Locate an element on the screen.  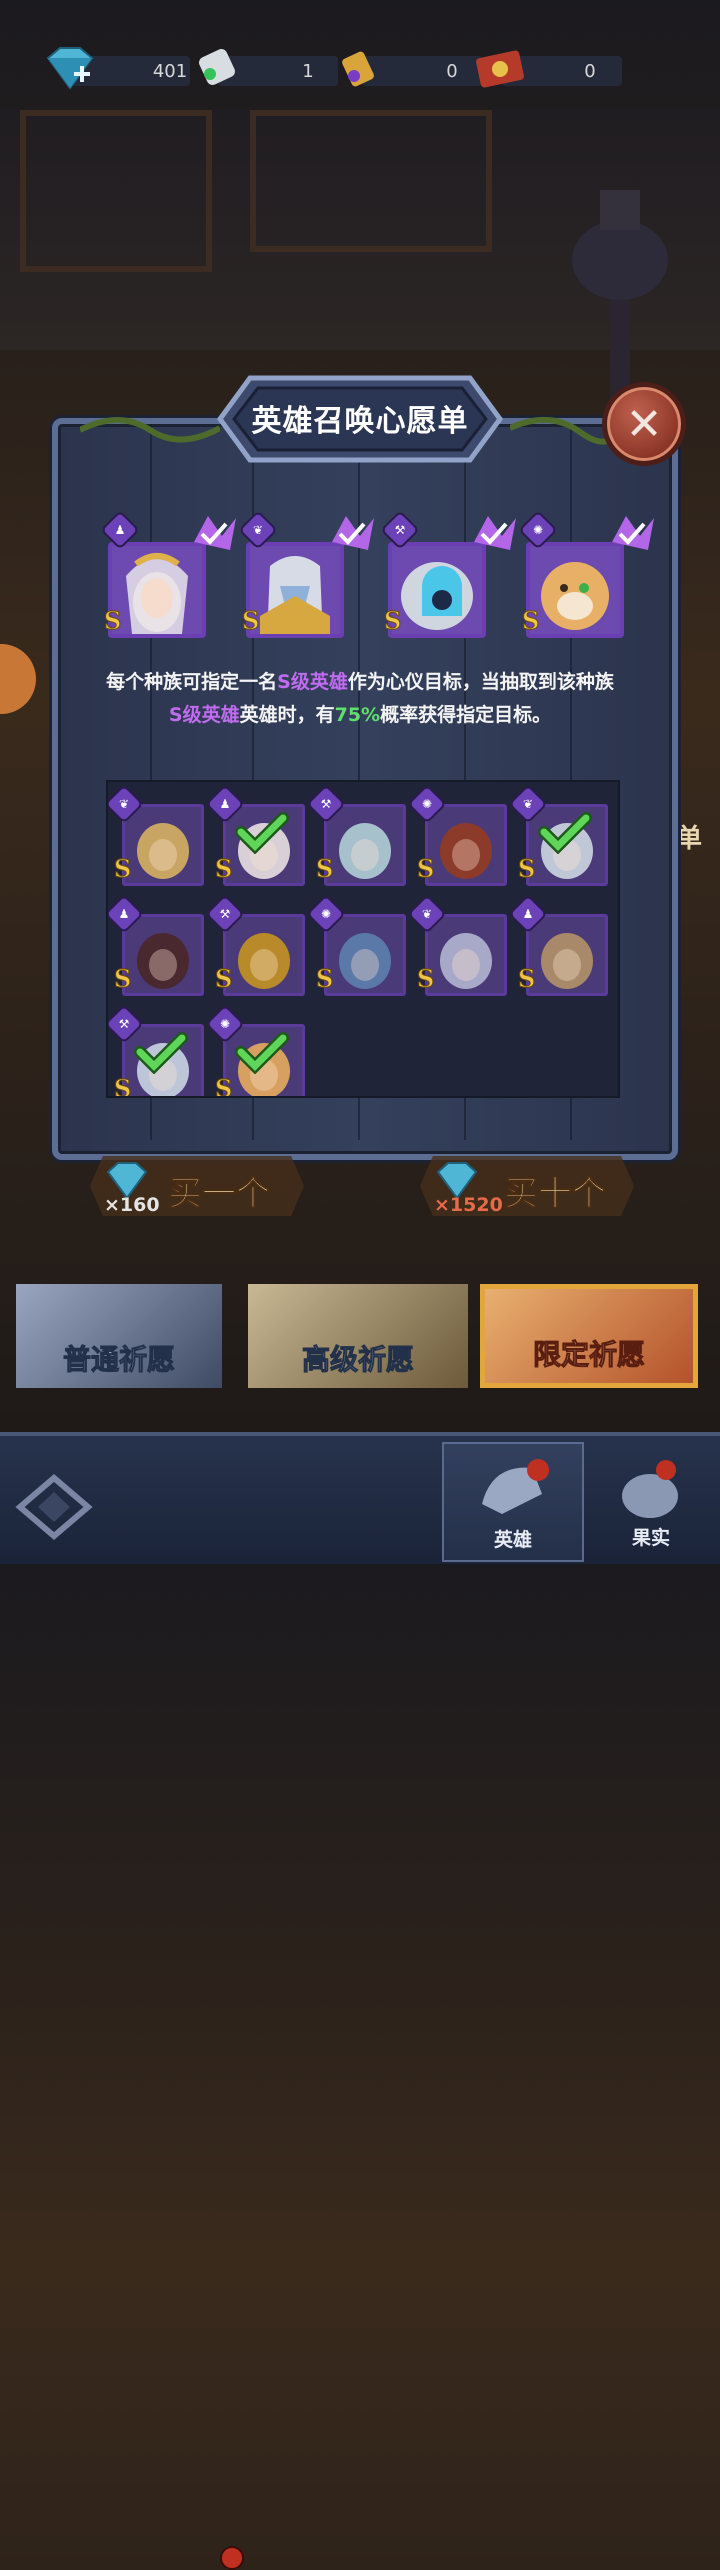
currency-bar: 401 1 0 0 is located at coordinates (331, 72).